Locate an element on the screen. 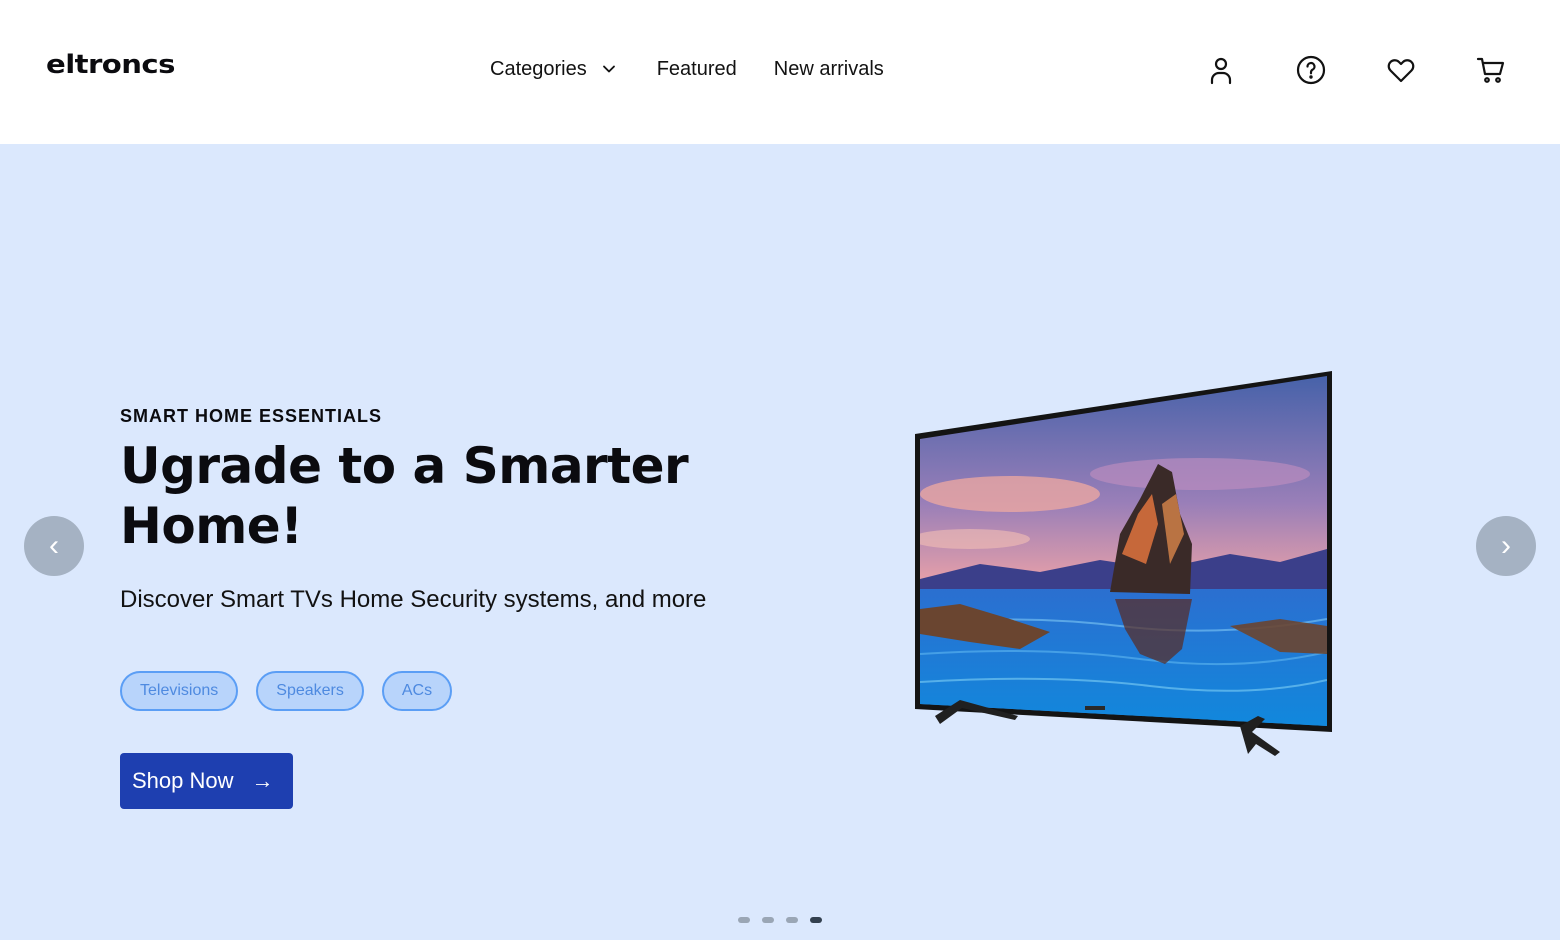 The width and height of the screenshot is (1560, 940). account-button is located at coordinates (1221, 70).